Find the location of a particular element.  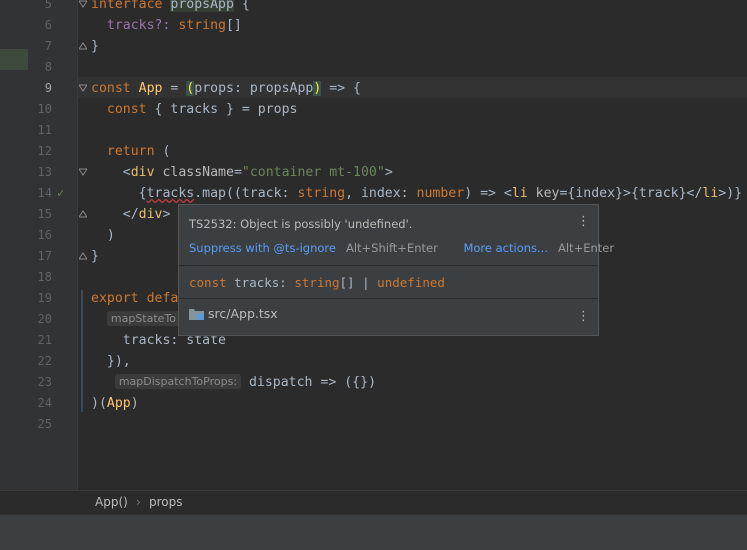

line-number: 16 is located at coordinates (44, 235).